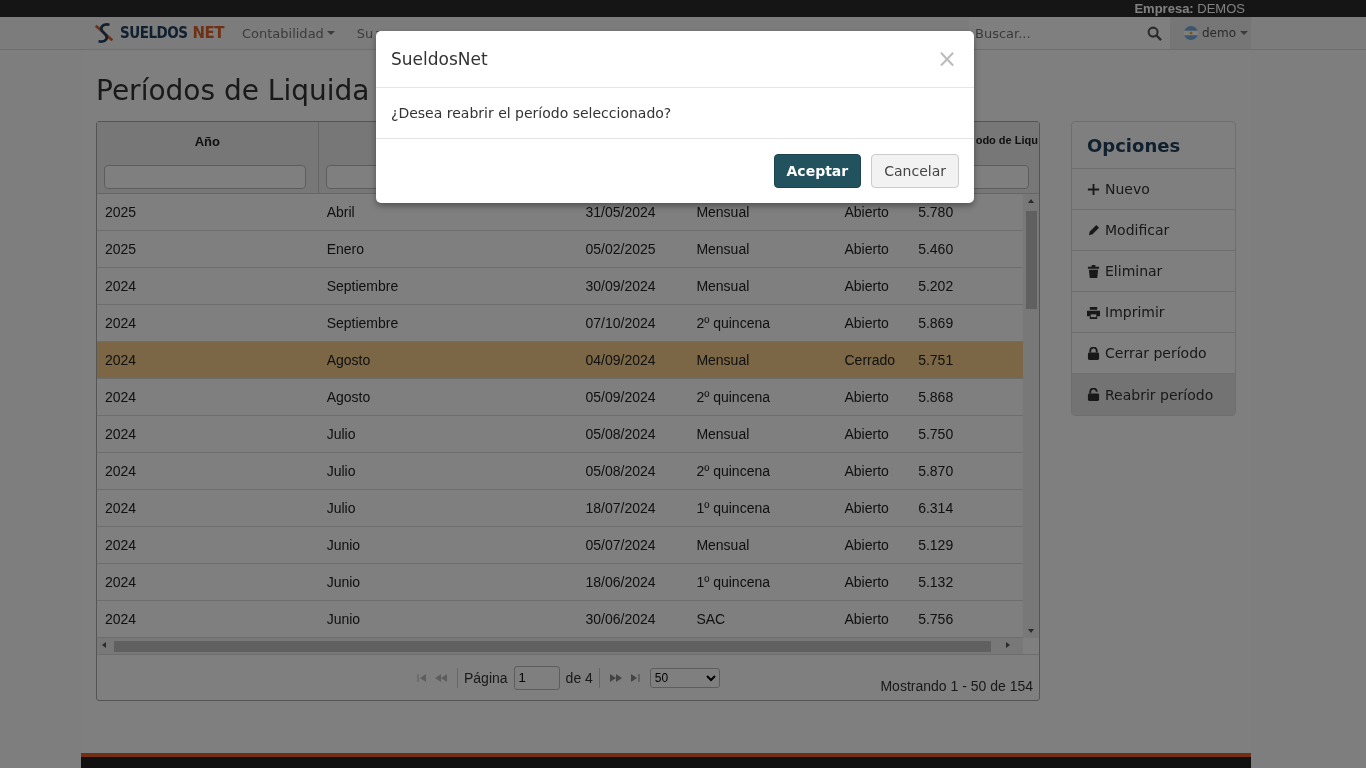  Describe the element at coordinates (620, 582) in the screenshot. I see `table-cell-text: 18/06/2024` at that location.